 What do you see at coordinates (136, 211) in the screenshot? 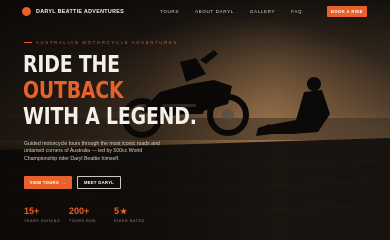
I see `stat-value-rating: 5 ★` at bounding box center [136, 211].